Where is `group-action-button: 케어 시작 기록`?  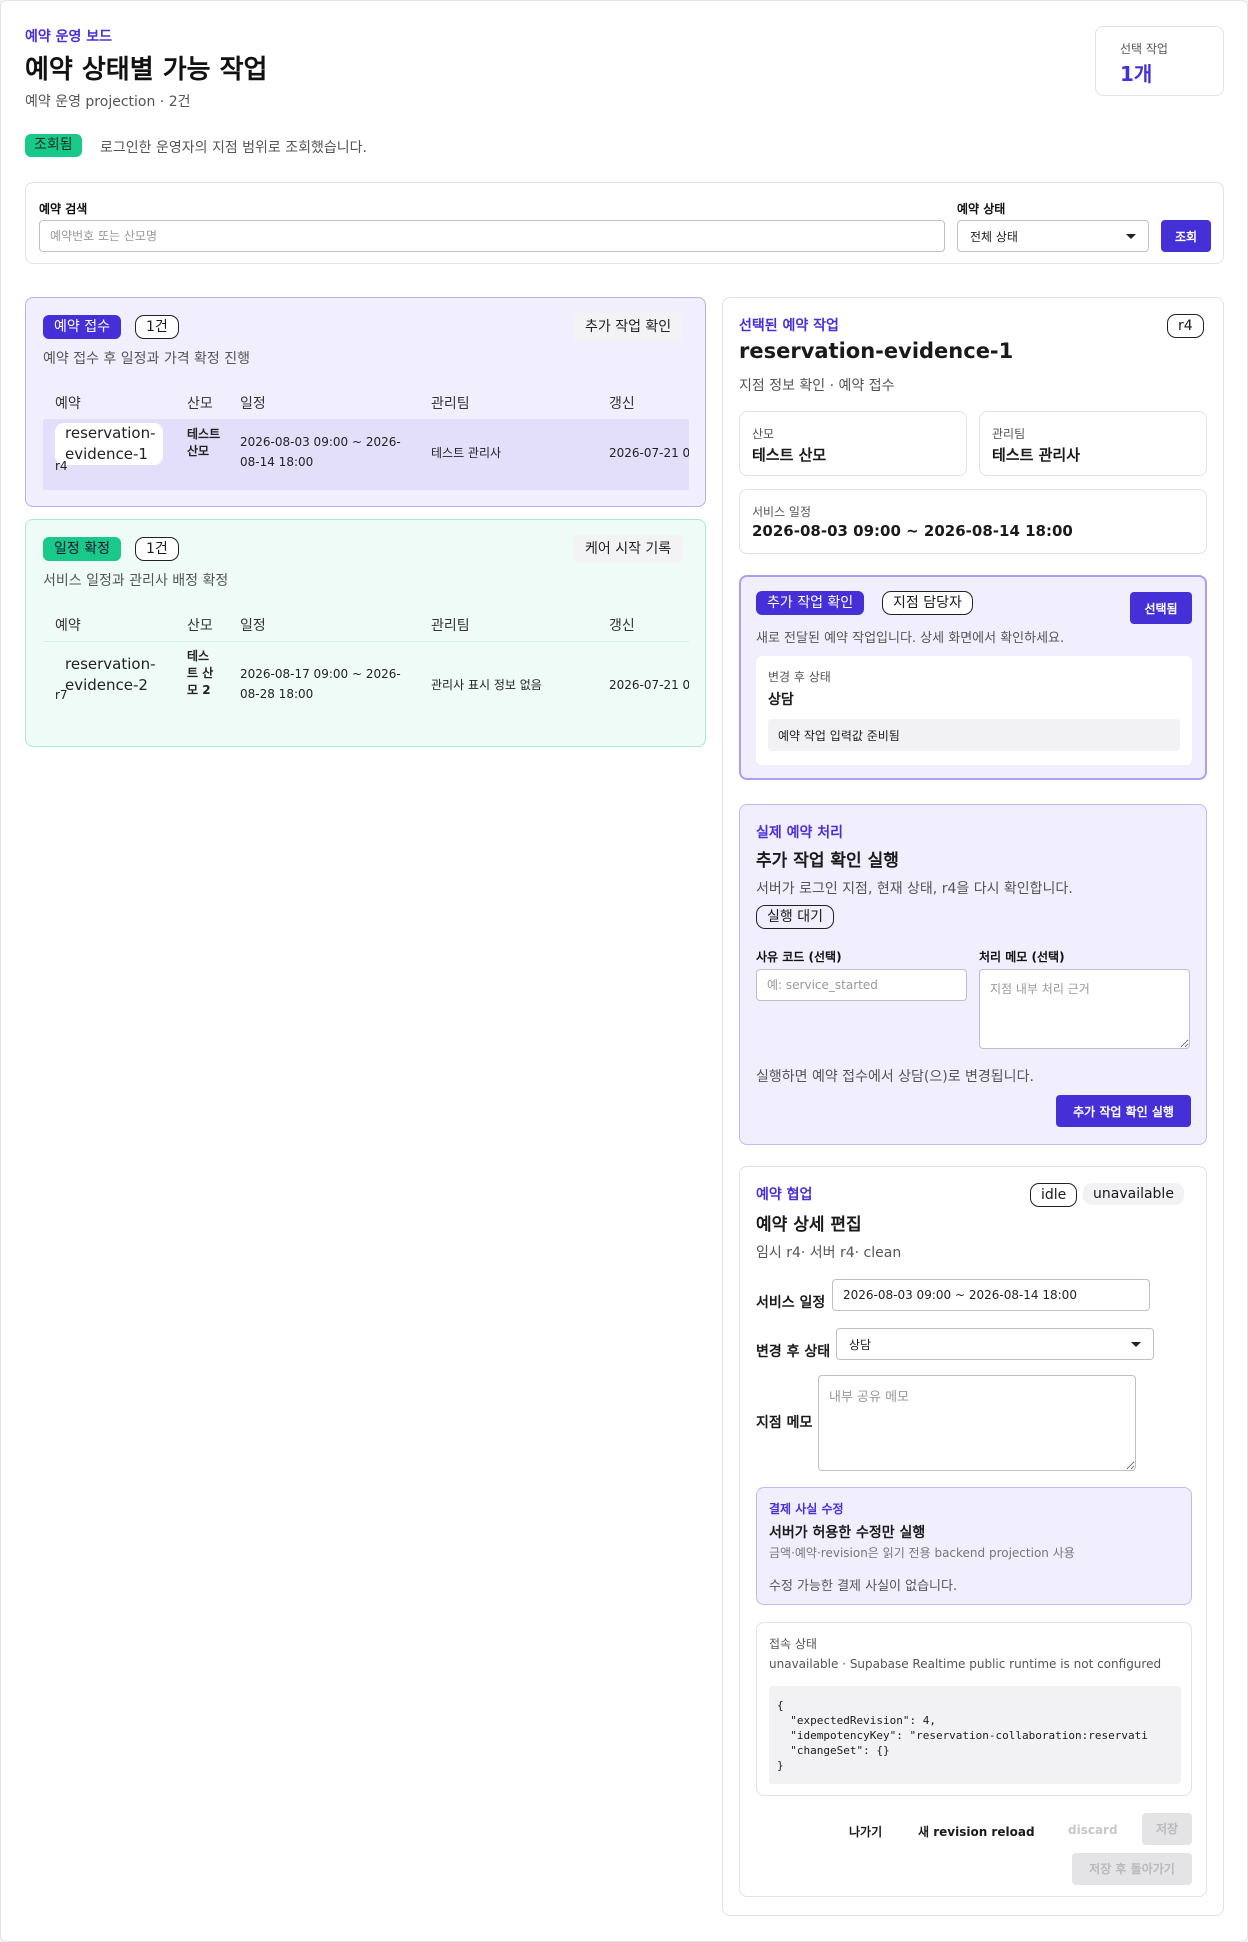 group-action-button: 케어 시작 기록 is located at coordinates (628, 549).